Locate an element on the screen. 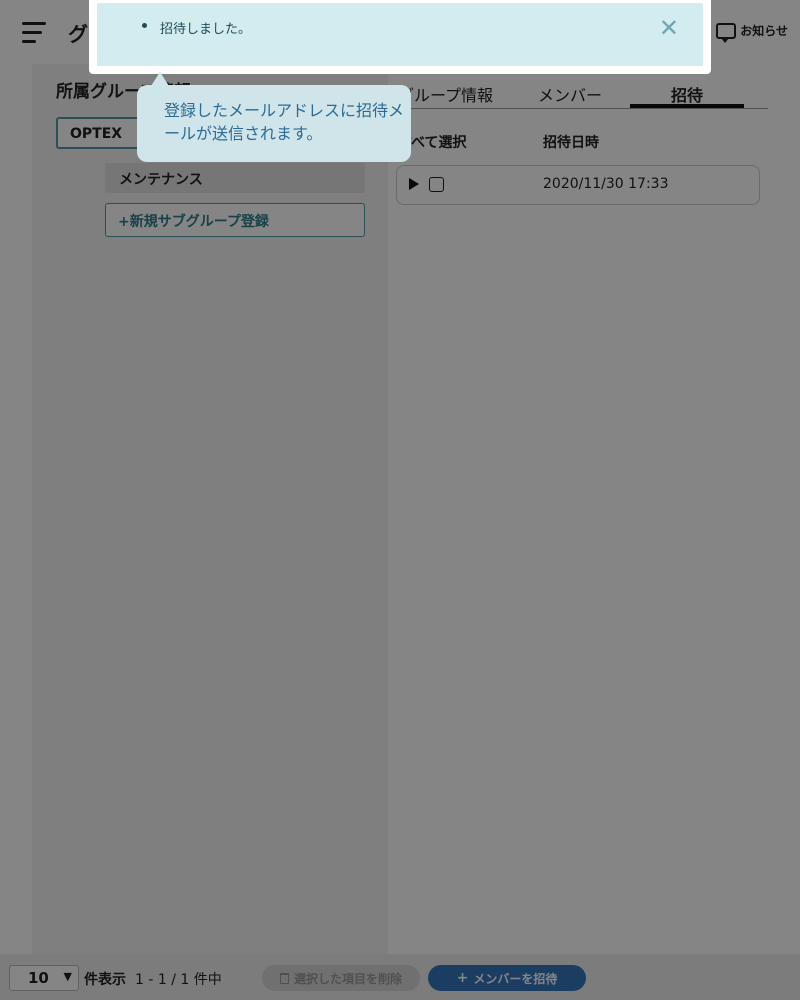 The height and width of the screenshot is (1000, 800). help-tooltip: 登録したメールアドレスに招待メールが送信されます。 is located at coordinates (274, 117).